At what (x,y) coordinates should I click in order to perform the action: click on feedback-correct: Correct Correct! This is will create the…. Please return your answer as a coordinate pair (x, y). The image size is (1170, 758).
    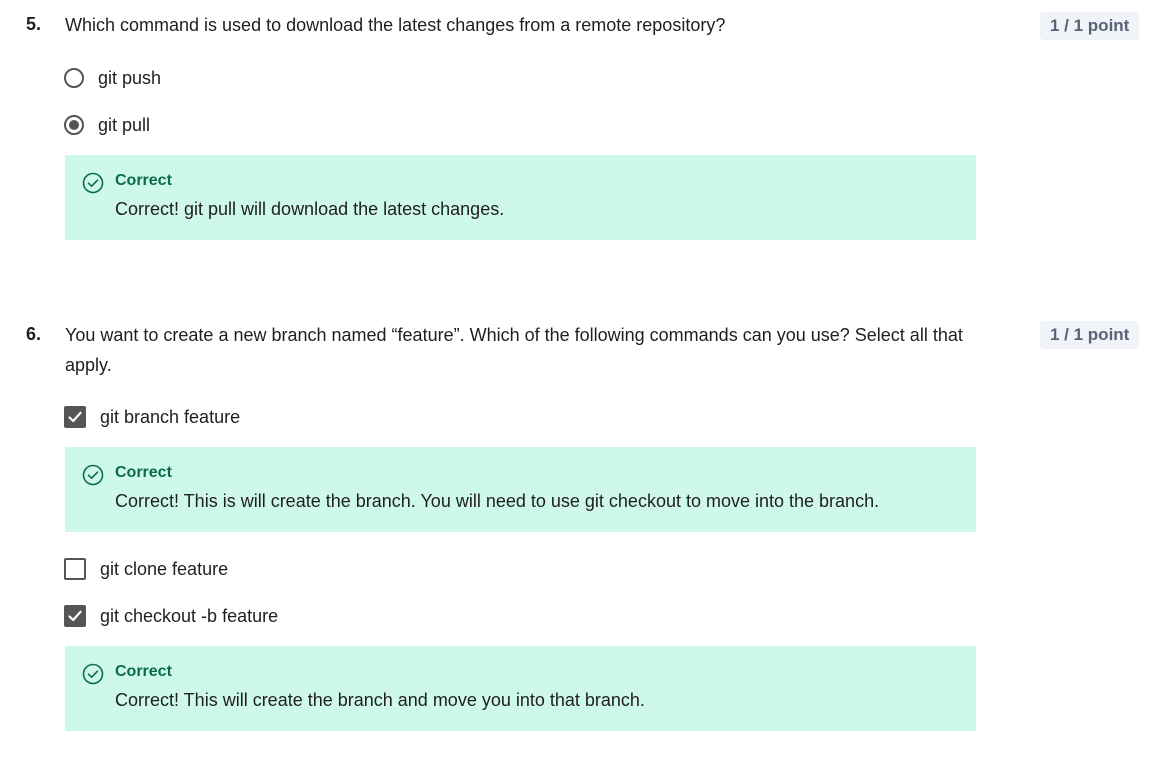
    Looking at the image, I should click on (520, 489).